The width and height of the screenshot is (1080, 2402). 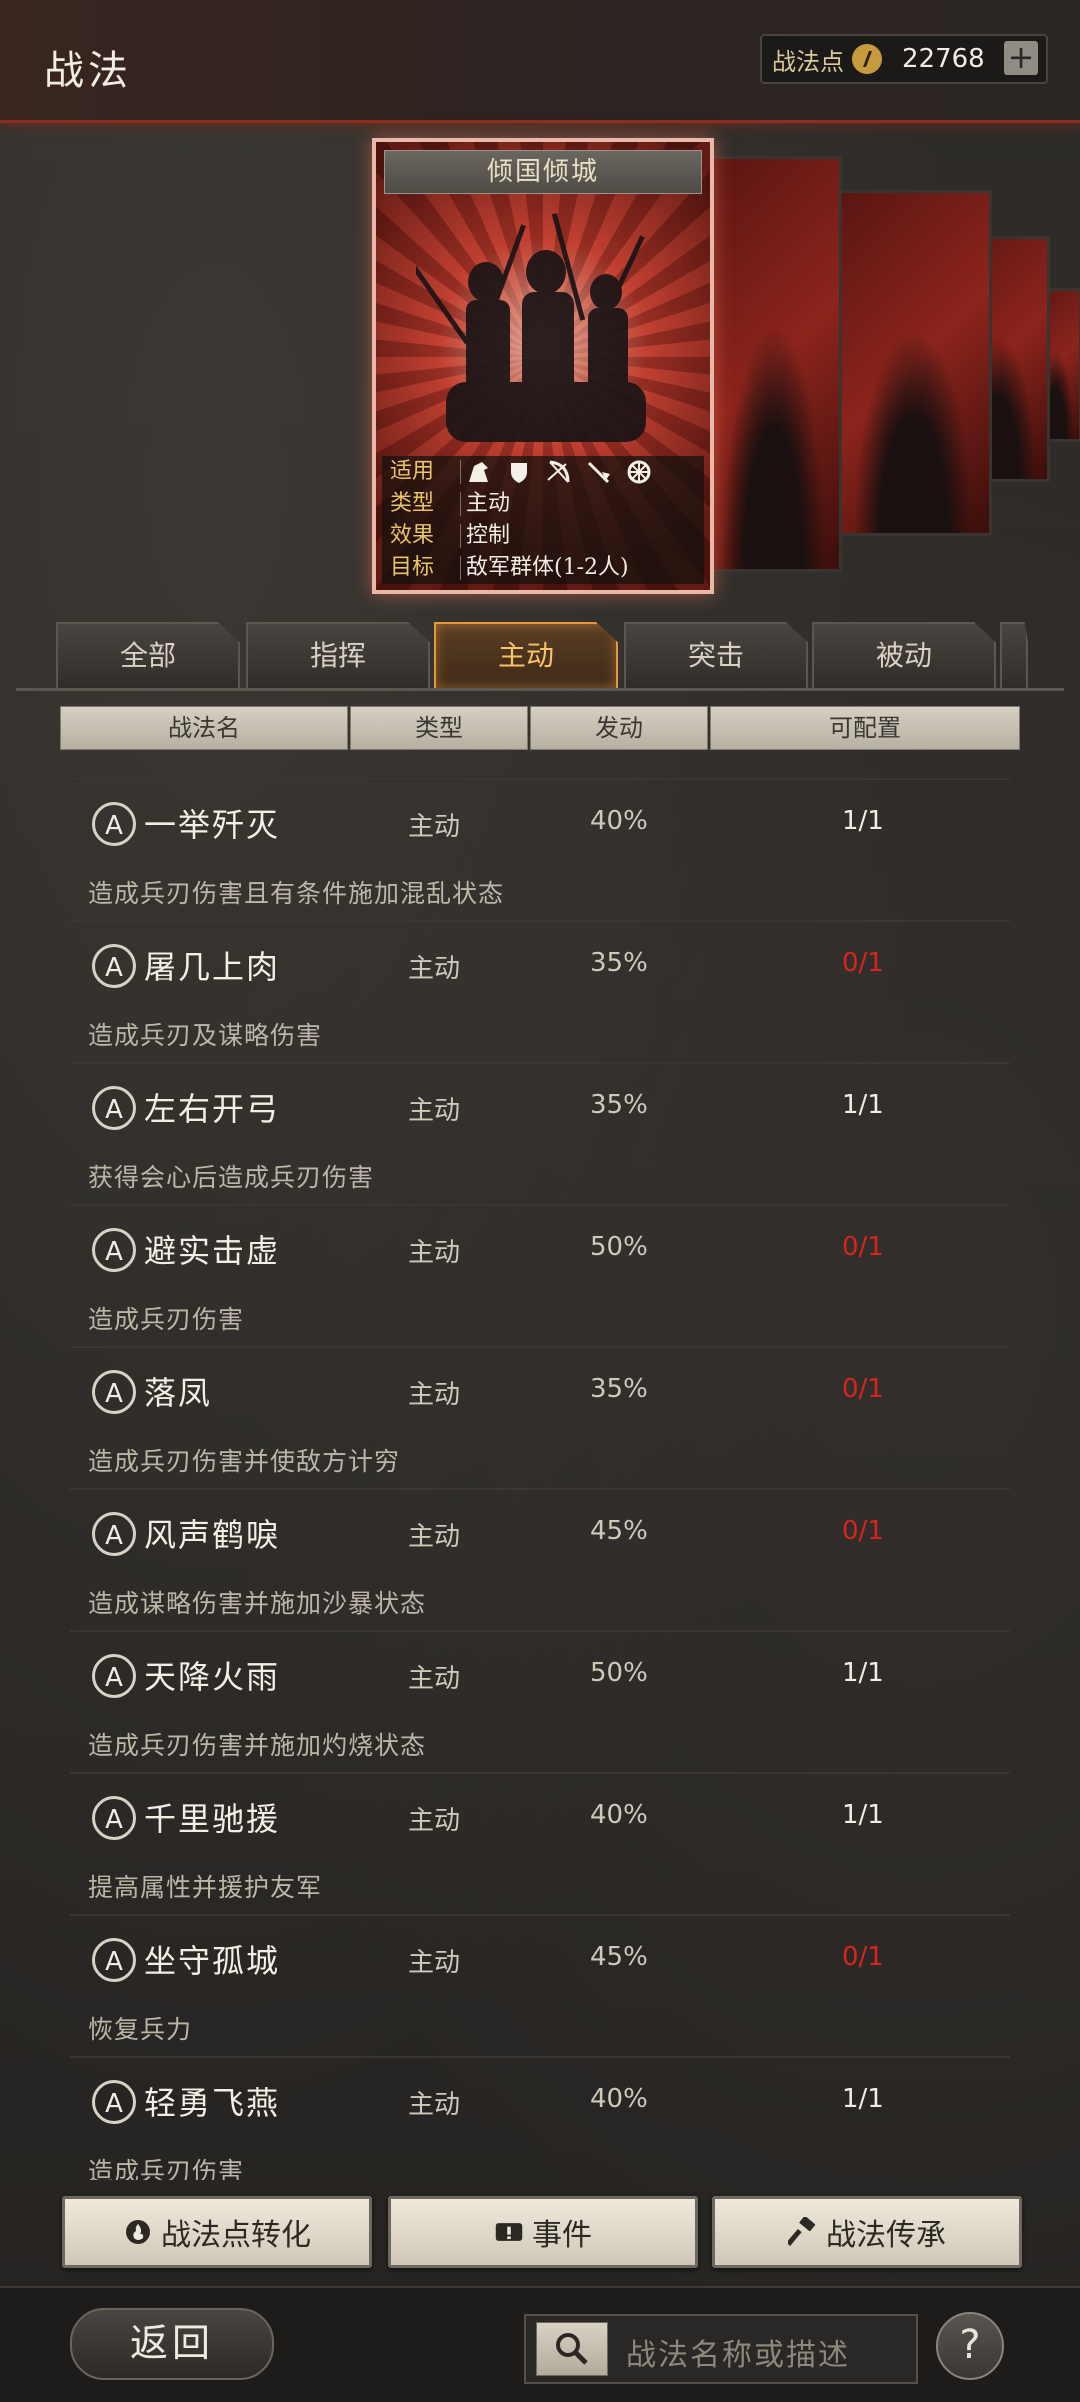 I want to click on help-button: ?, so click(x=970, y=2346).